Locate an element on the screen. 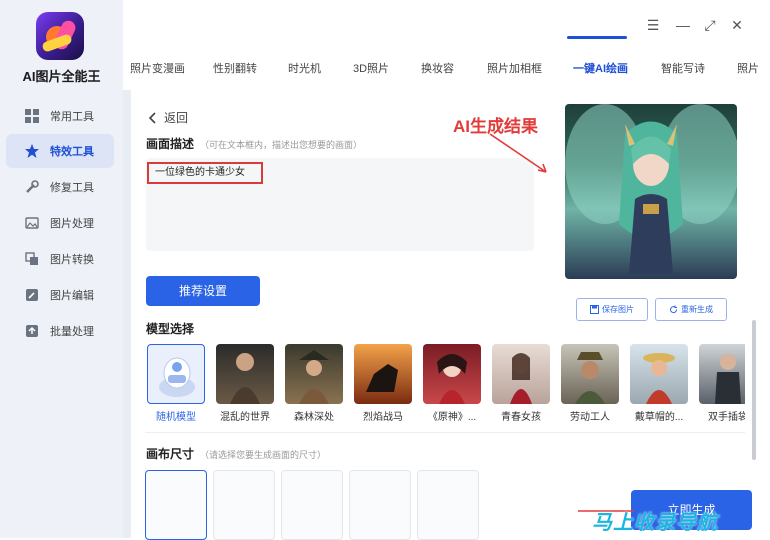 The width and height of the screenshot is (770, 540). model-worker: 劳动工人 is located at coordinates (590, 384).